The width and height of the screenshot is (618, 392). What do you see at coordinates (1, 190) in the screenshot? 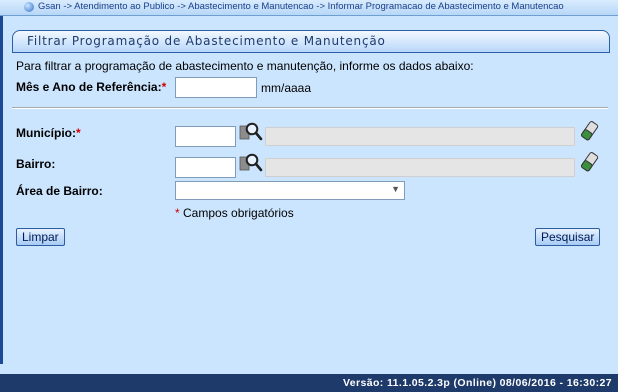
I see `left-border` at bounding box center [1, 190].